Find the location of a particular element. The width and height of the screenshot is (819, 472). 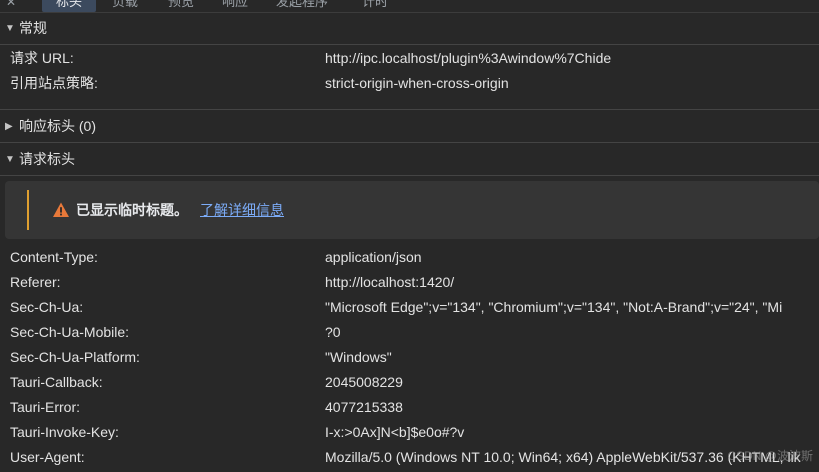

tab-initiator: 发起程序 is located at coordinates (302, 6).